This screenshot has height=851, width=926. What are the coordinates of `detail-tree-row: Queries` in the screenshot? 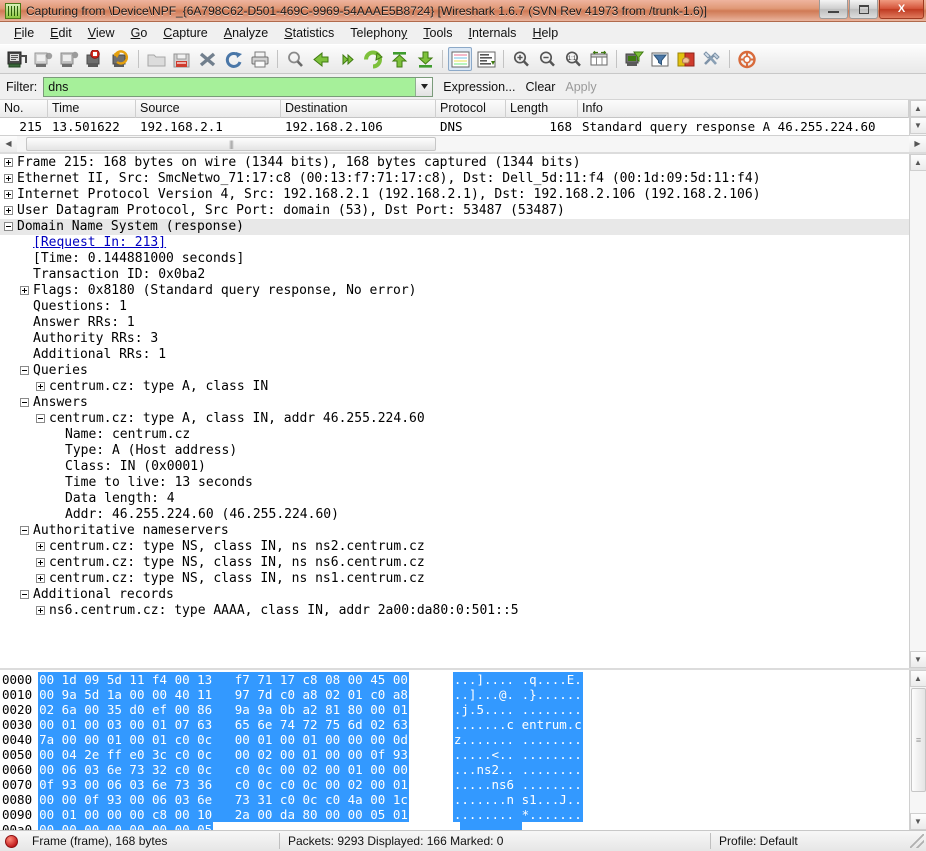 It's located at (454, 371).